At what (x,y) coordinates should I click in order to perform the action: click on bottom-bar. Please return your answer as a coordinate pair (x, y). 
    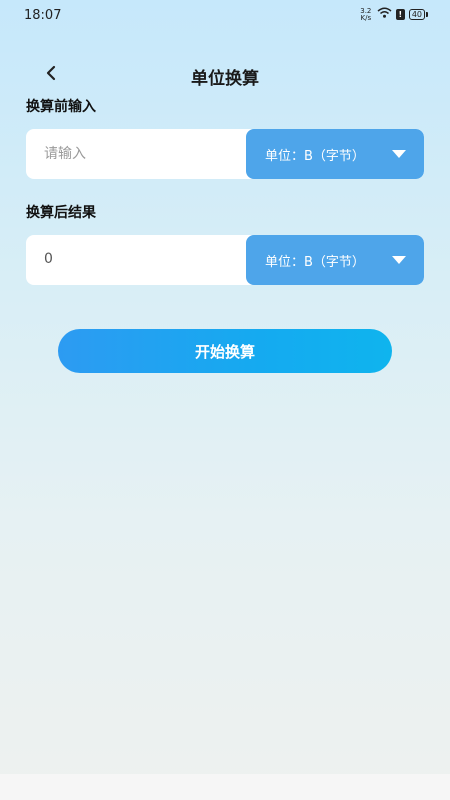
    Looking at the image, I should click on (225, 787).